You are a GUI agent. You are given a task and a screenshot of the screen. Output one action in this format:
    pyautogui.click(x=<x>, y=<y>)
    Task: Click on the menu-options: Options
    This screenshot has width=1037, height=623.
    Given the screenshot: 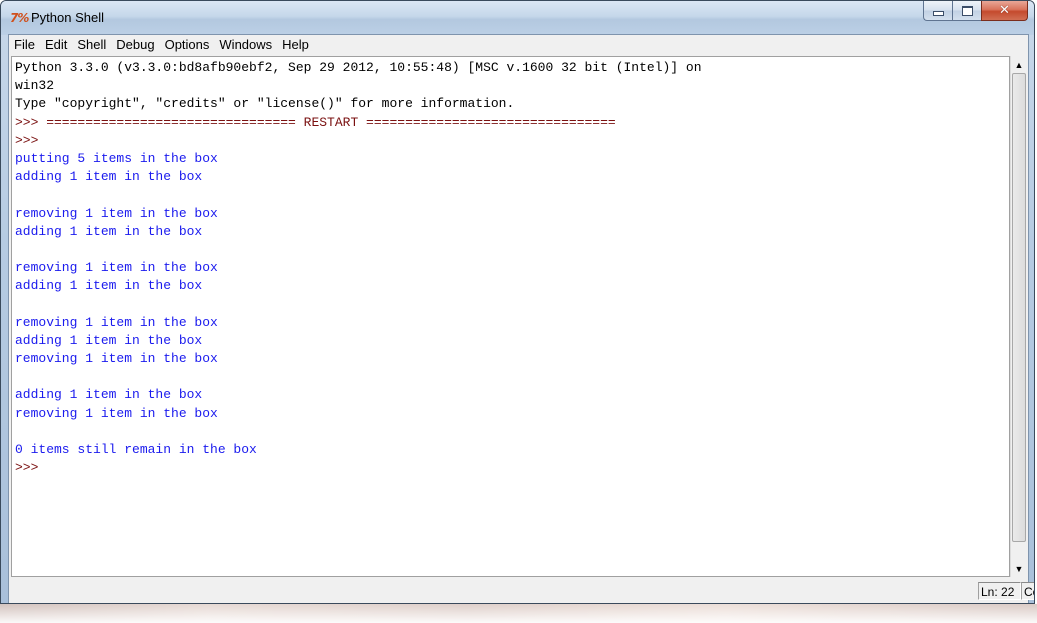 What is the action you would take?
    pyautogui.click(x=187, y=45)
    